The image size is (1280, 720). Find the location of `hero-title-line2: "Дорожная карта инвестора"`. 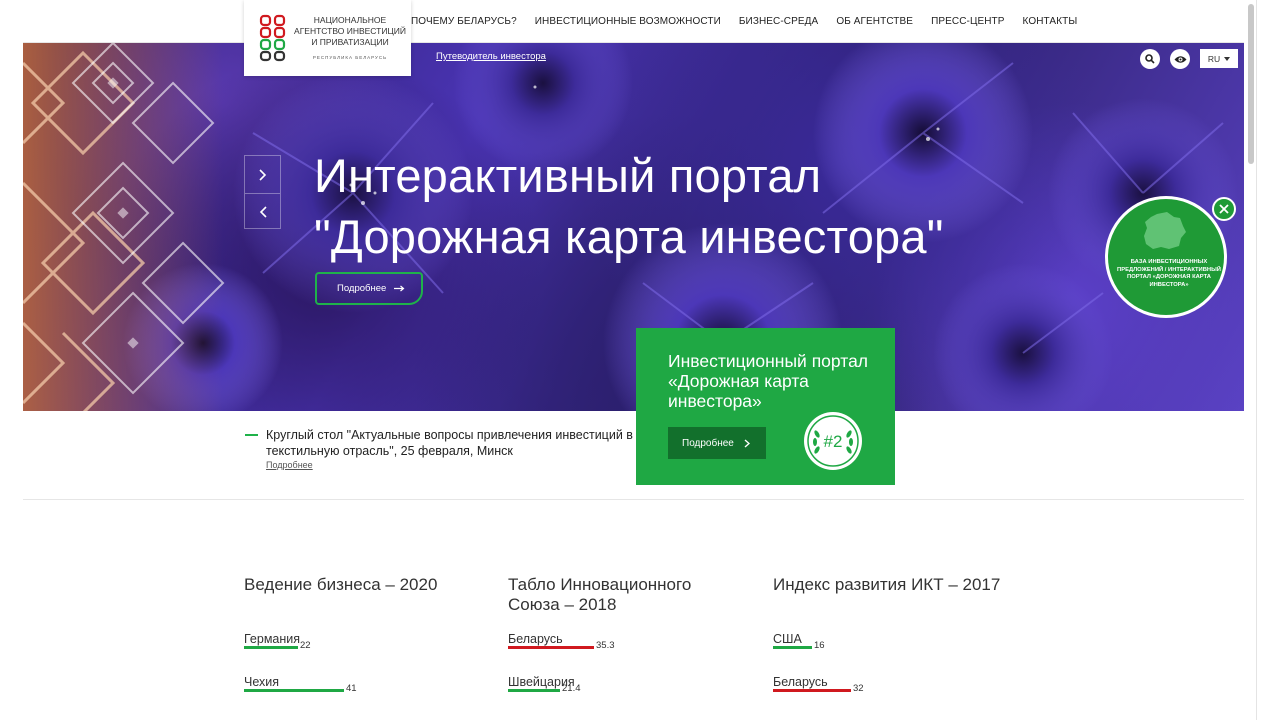

hero-title-line2: "Дорожная карта инвестора" is located at coordinates (629, 236).